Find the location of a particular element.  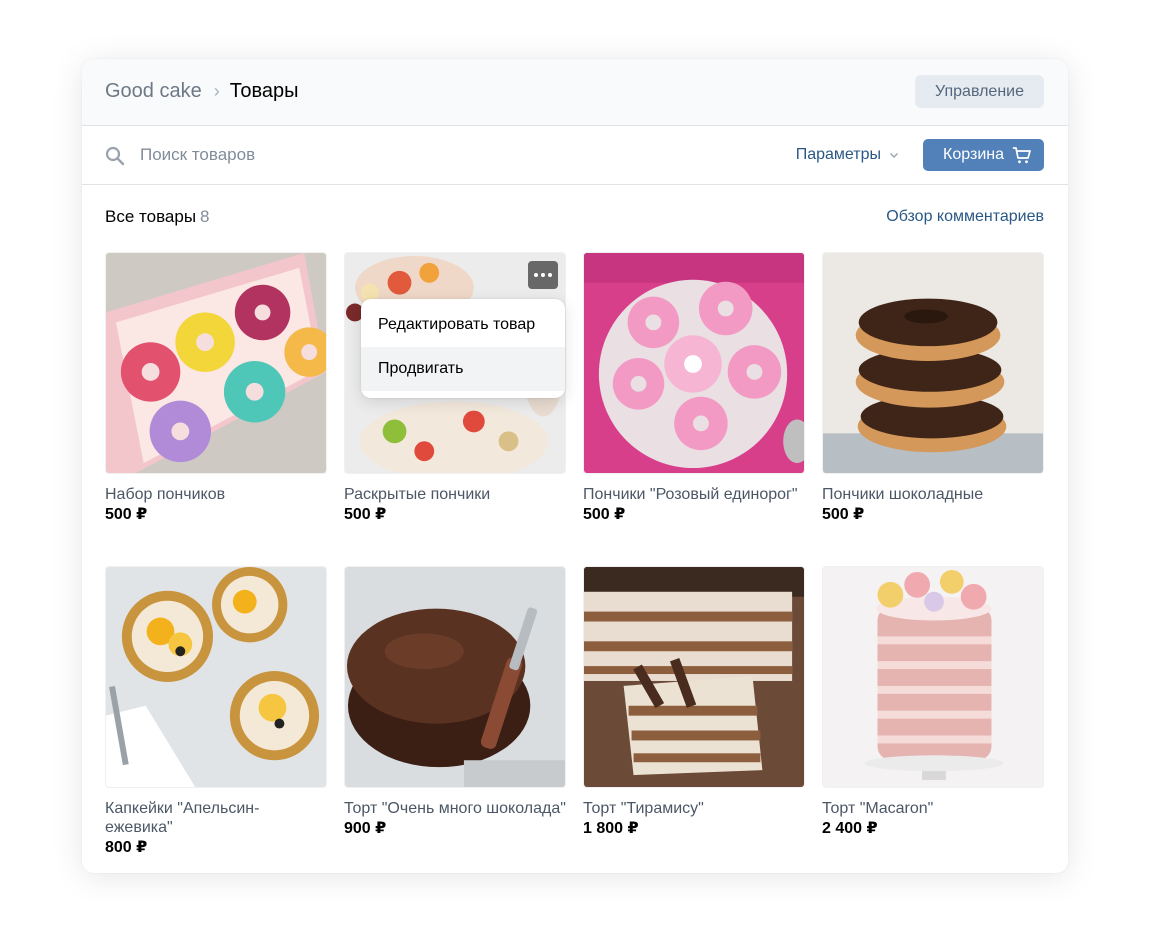

product-card: Пончики "Розовый единорог" 500 ₽ is located at coordinates (694, 388).